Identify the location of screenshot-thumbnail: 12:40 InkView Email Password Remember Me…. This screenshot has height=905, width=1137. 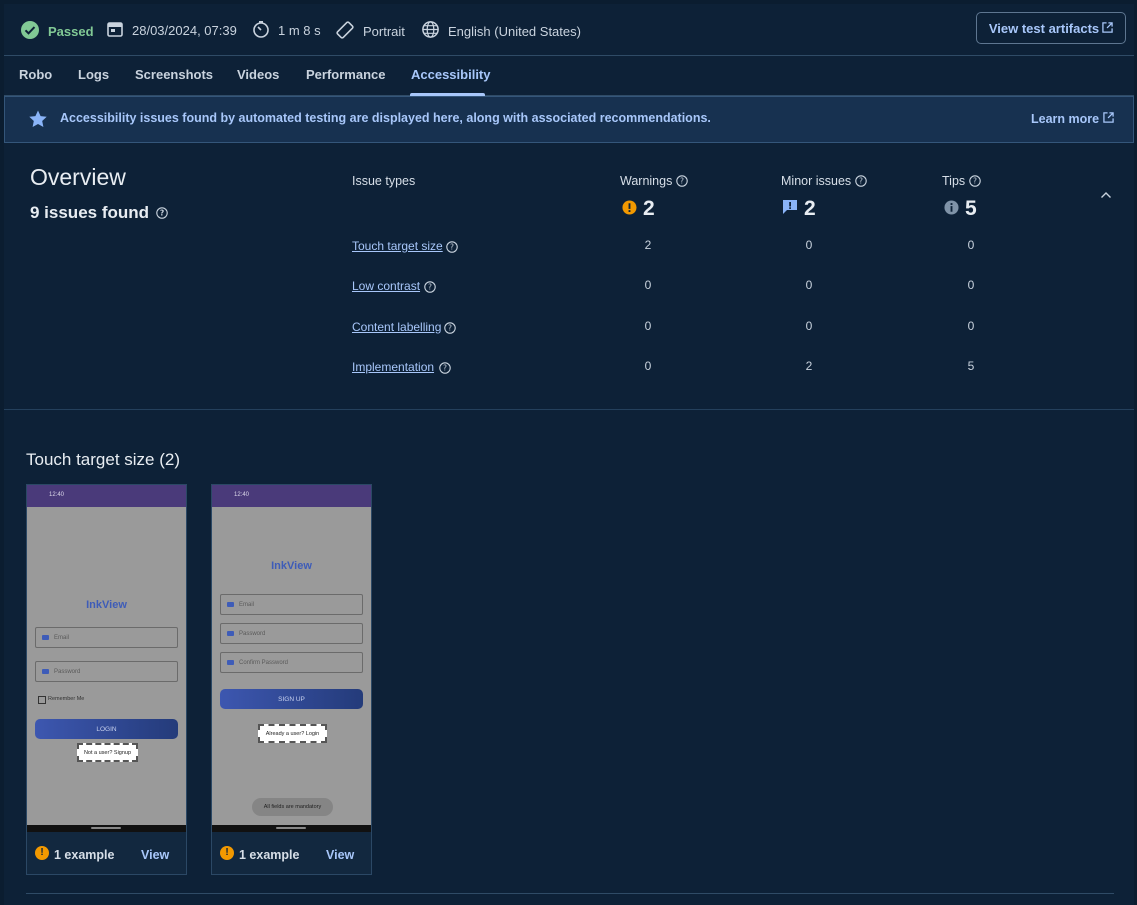
(106, 658).